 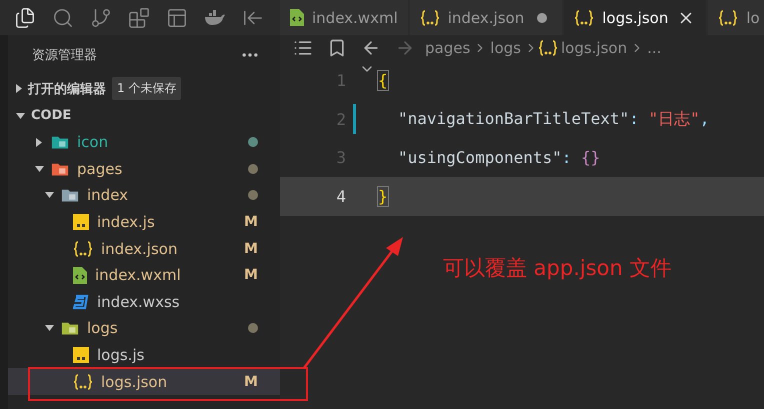 What do you see at coordinates (121, 355) in the screenshot?
I see `file-name: logs.js` at bounding box center [121, 355].